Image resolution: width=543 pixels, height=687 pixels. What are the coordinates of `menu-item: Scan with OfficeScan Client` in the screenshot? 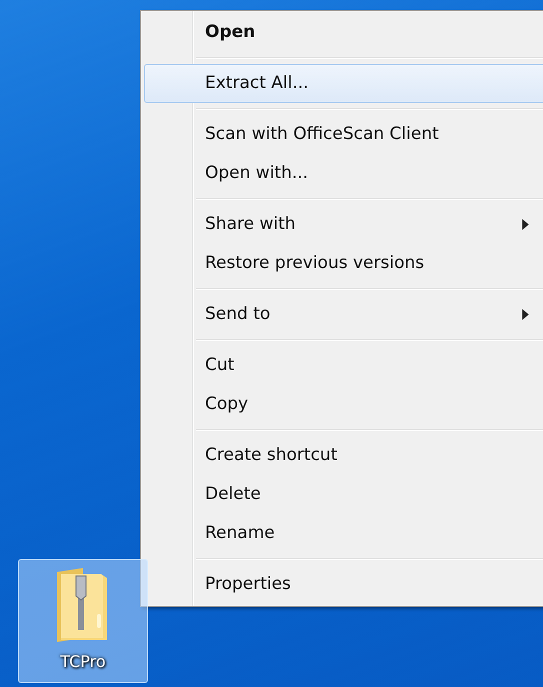 It's located at (343, 134).